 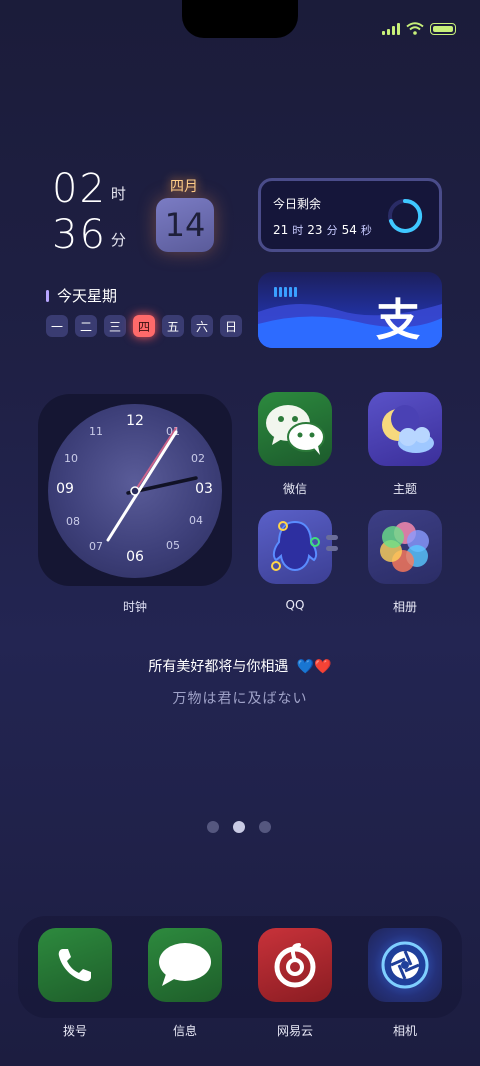 What do you see at coordinates (408, 429) in the screenshot?
I see `theme-moon-icon` at bounding box center [408, 429].